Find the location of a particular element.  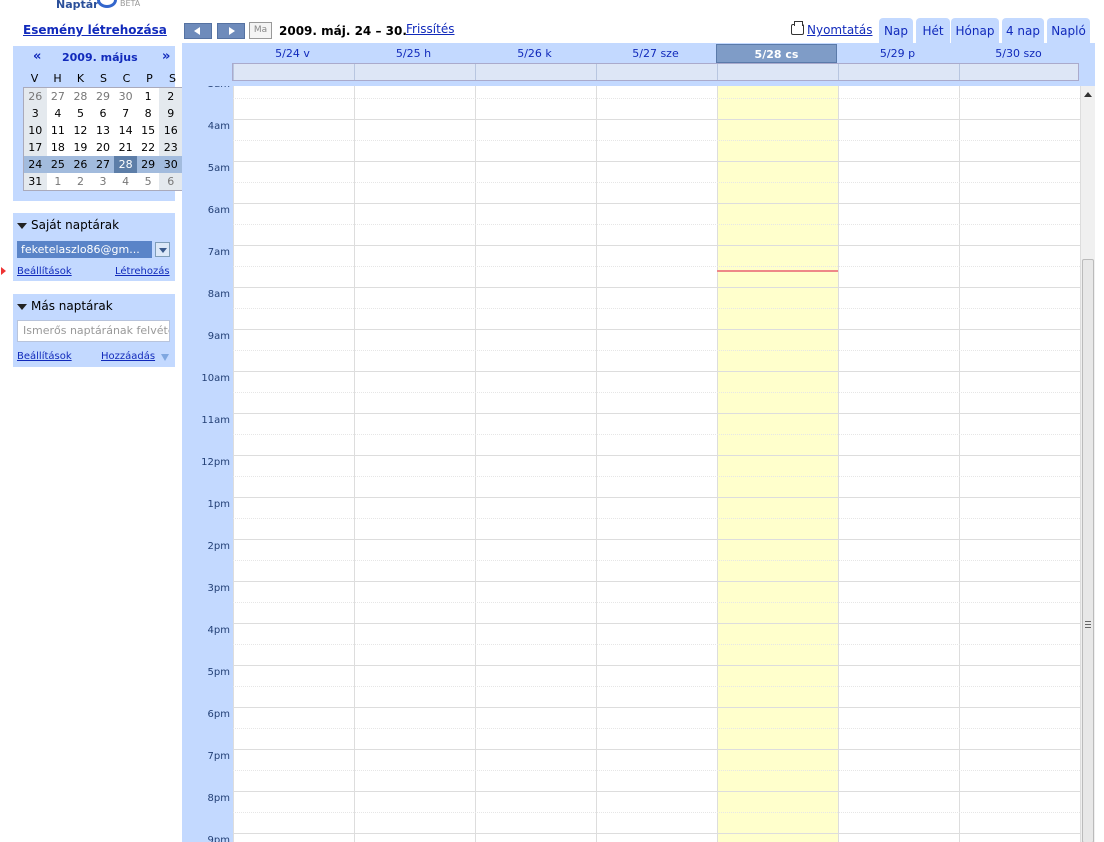

calendar-dropdown-button is located at coordinates (162, 249).